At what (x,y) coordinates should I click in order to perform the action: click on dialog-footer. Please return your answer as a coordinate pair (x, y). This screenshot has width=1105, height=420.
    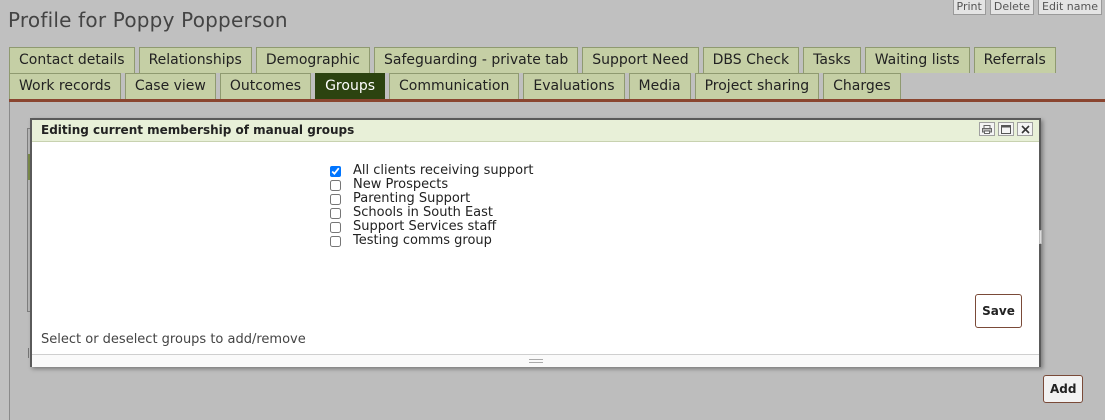
    Looking at the image, I should click on (535, 360).